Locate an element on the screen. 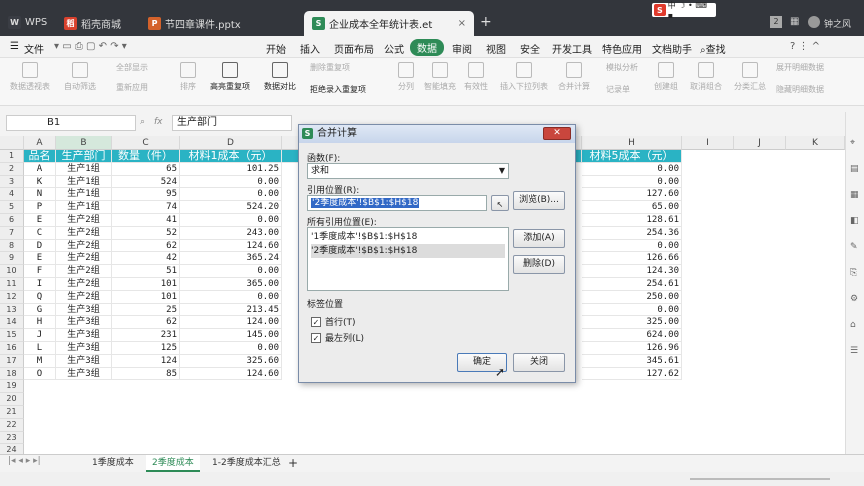 This screenshot has height=486, width=864. tab-spreadsheet: S 企业成本全年统计表.et × is located at coordinates (389, 23).